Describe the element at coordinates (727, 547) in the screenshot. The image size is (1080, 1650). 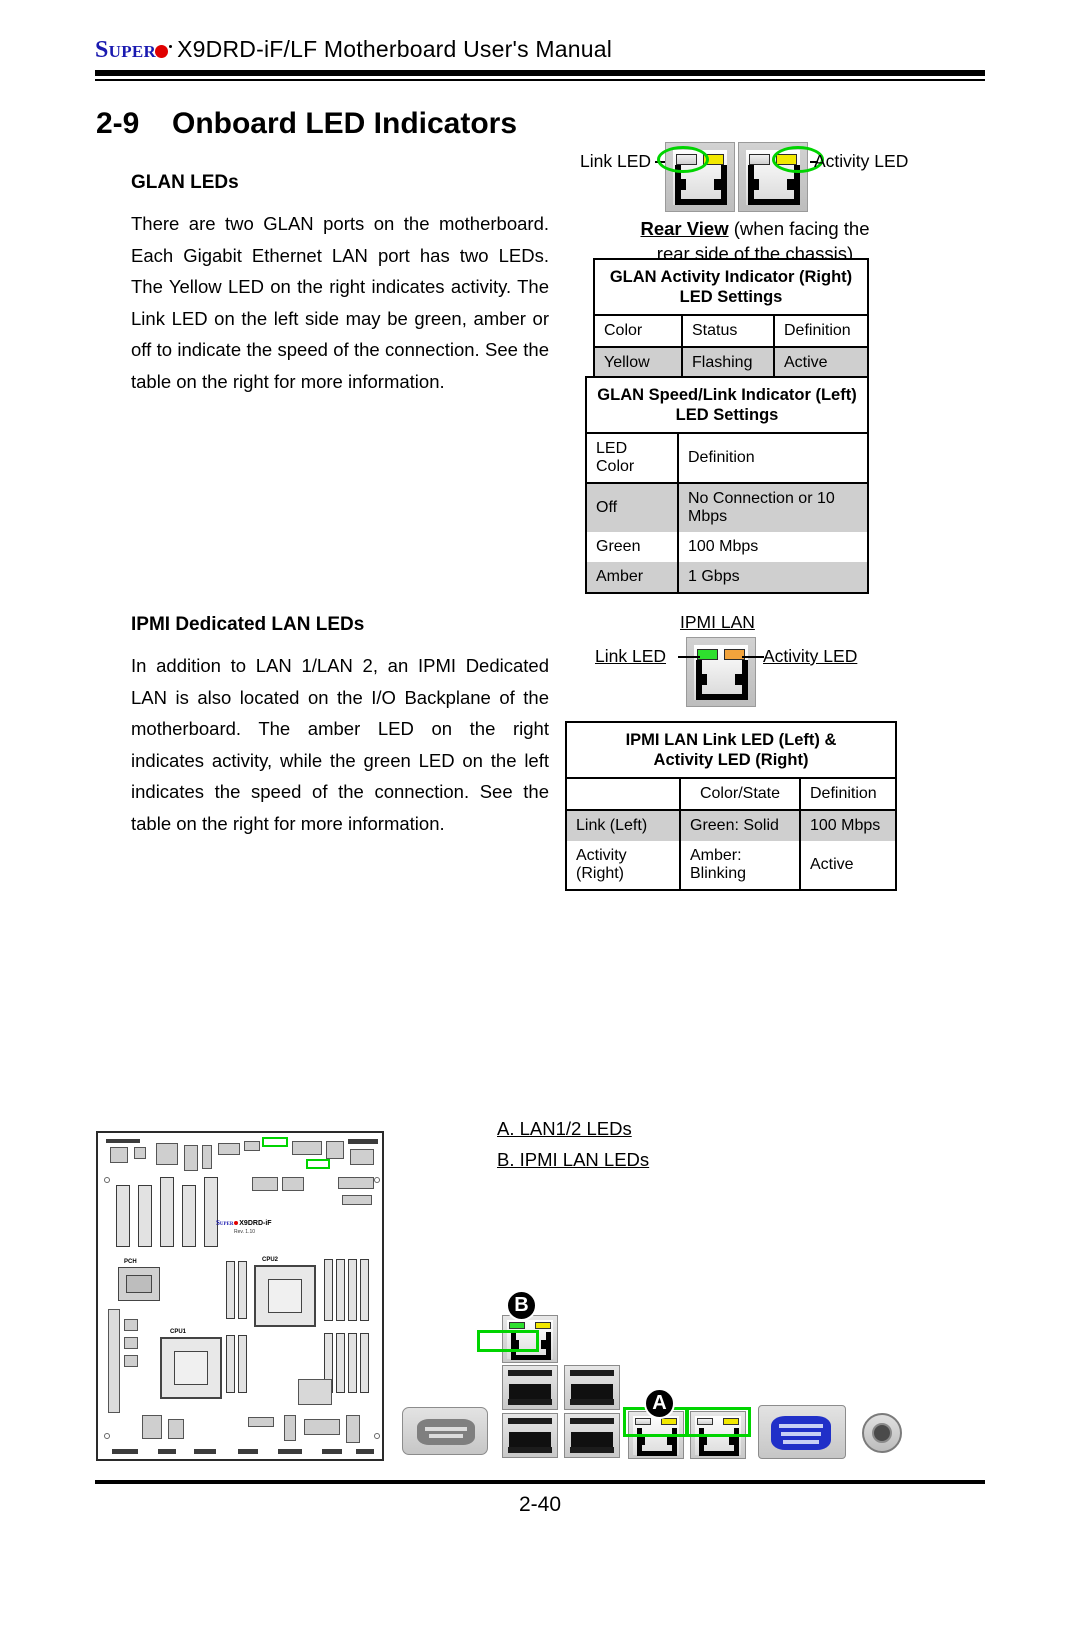
I see `table-row: Green 100 Mbps` at that location.